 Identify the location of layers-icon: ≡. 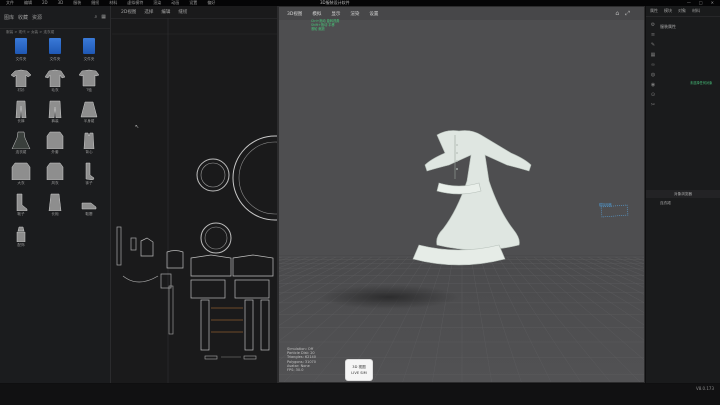
(653, 37).